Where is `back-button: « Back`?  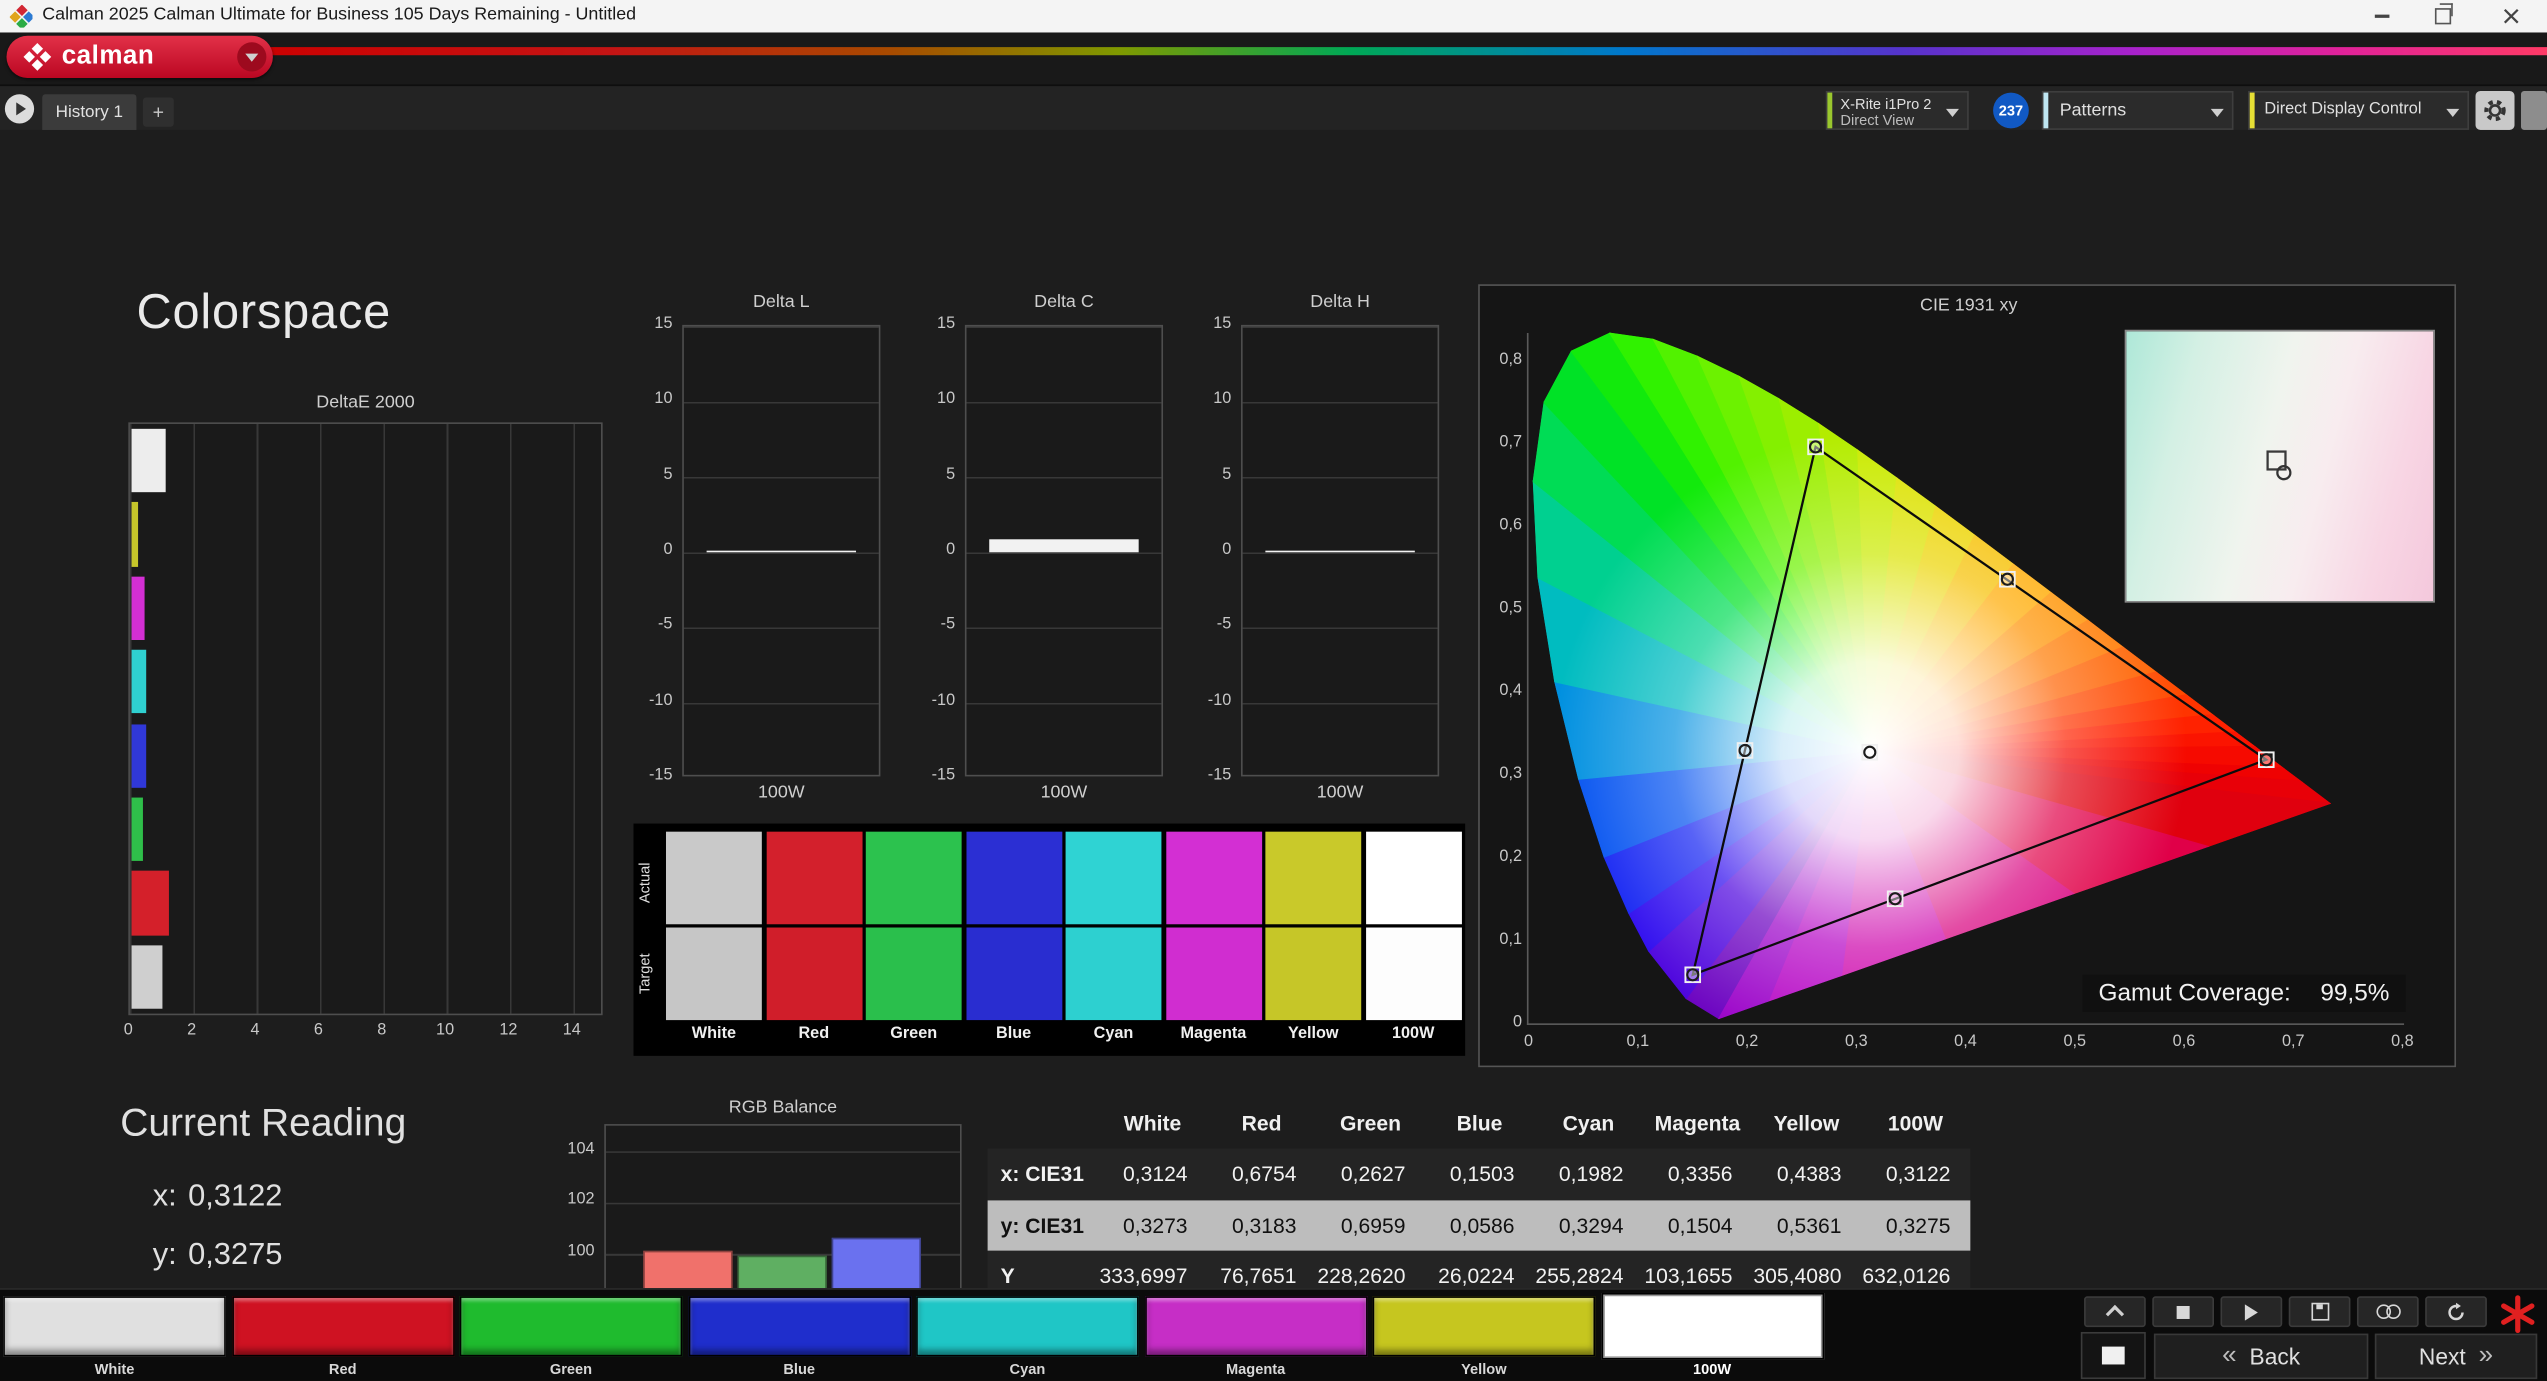 back-button: « Back is located at coordinates (2261, 1356).